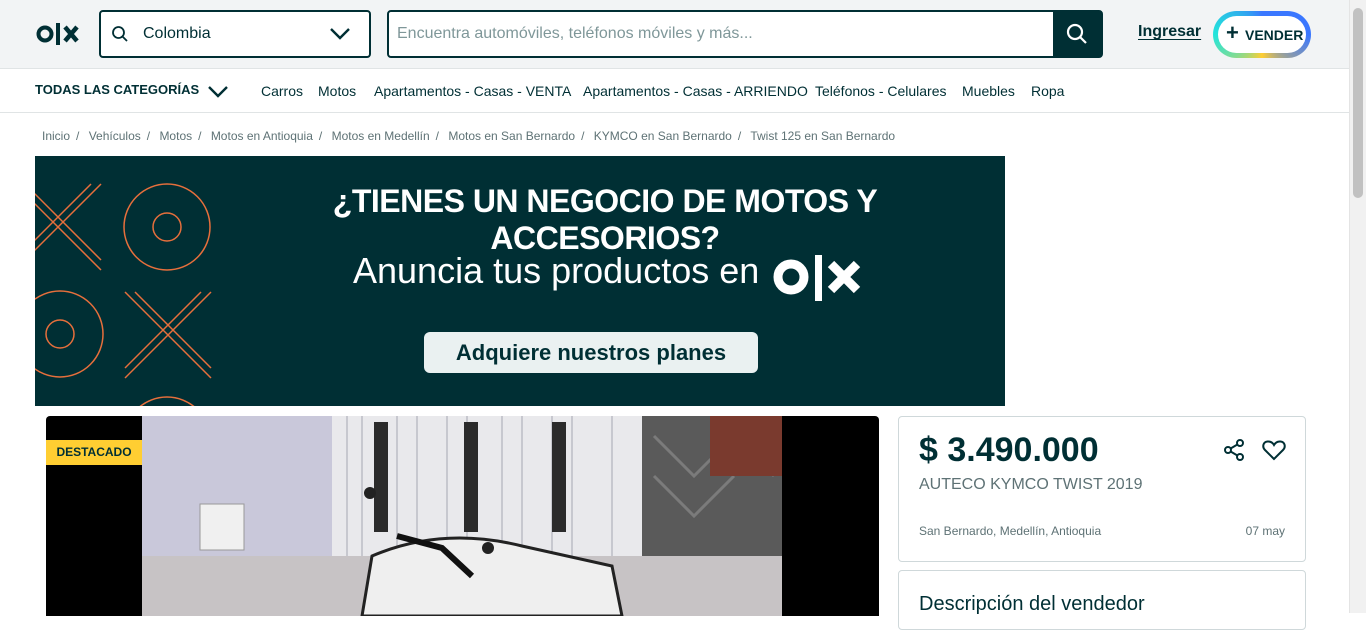  What do you see at coordinates (1357, 306) in the screenshot?
I see `page-scrollbar` at bounding box center [1357, 306].